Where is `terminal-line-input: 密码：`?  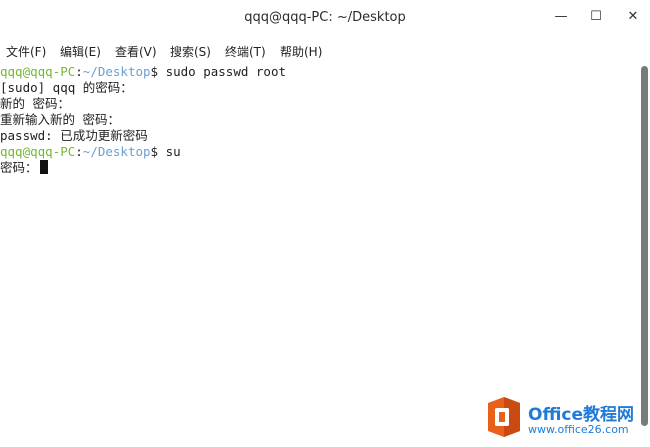
terminal-line-input: 密码： is located at coordinates (24, 168).